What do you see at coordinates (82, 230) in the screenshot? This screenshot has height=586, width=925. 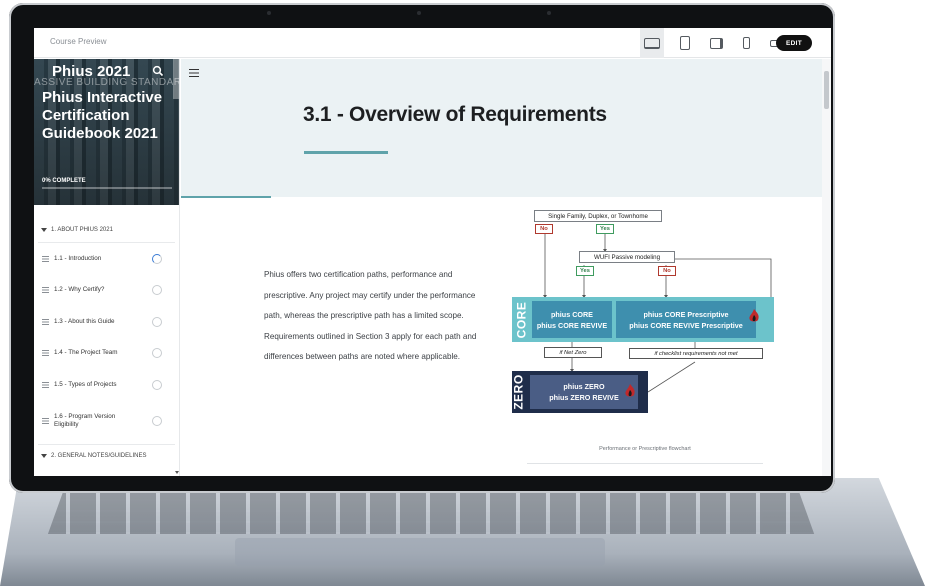 I see `section-label: 1. ABOUT PHIUS 2021` at bounding box center [82, 230].